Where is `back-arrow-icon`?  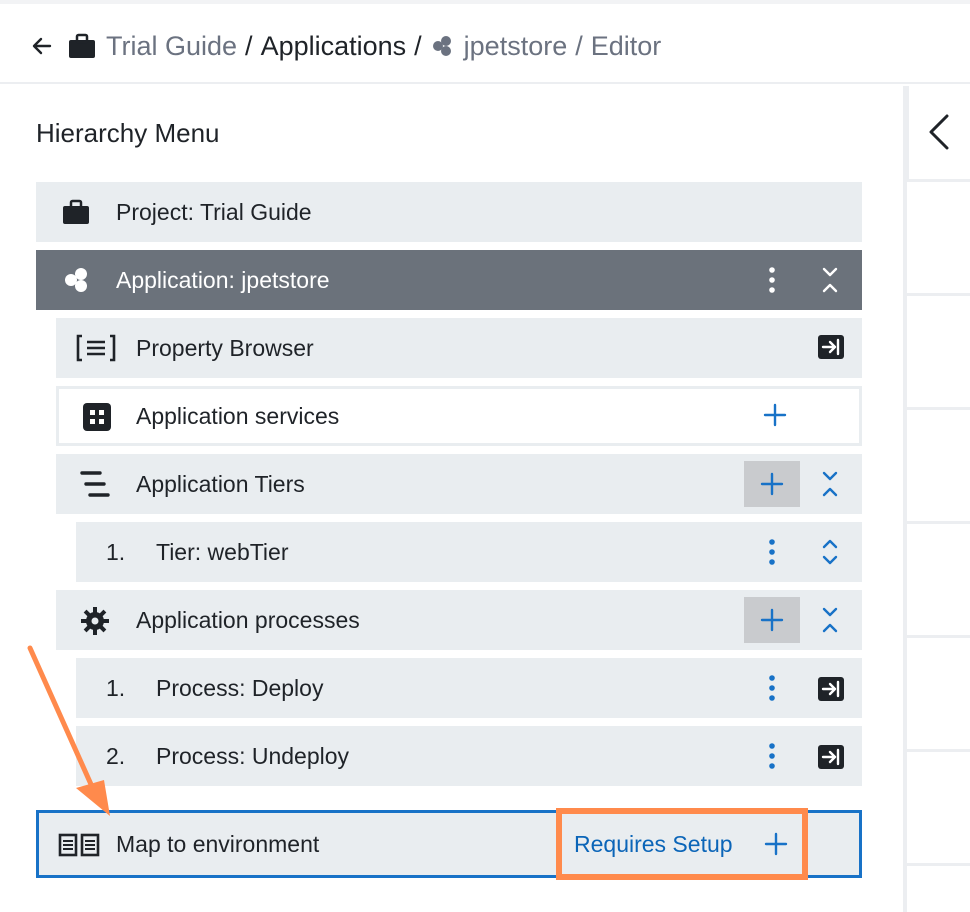 back-arrow-icon is located at coordinates (42, 46).